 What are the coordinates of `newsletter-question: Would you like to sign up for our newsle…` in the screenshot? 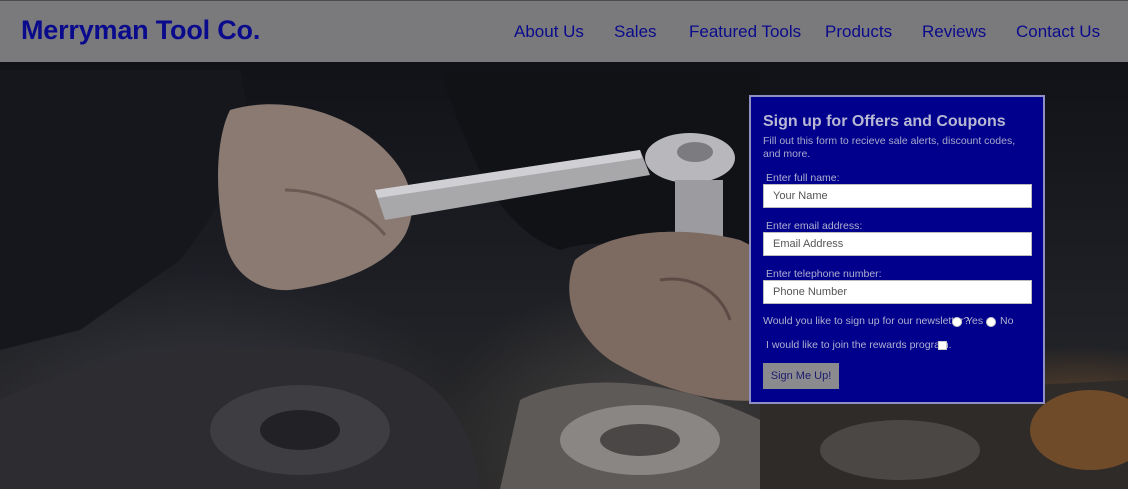 It's located at (866, 321).